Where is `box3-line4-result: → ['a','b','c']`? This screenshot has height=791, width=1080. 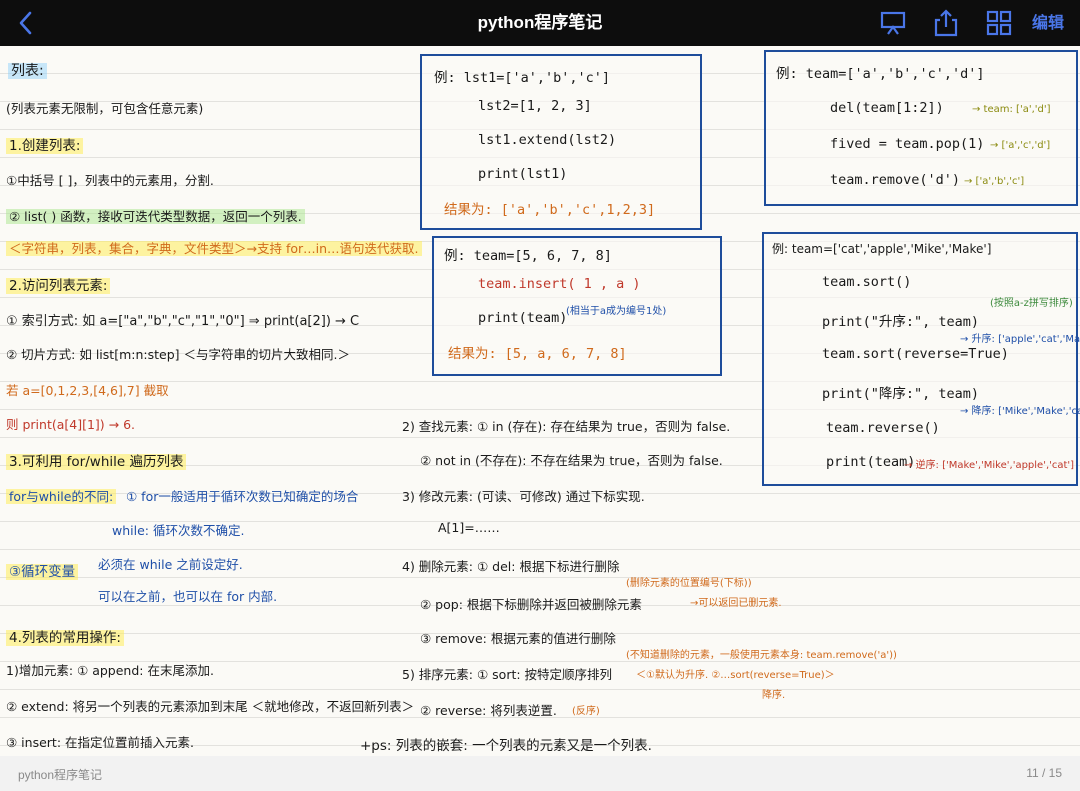 box3-line4-result: → ['a','b','c'] is located at coordinates (994, 181).